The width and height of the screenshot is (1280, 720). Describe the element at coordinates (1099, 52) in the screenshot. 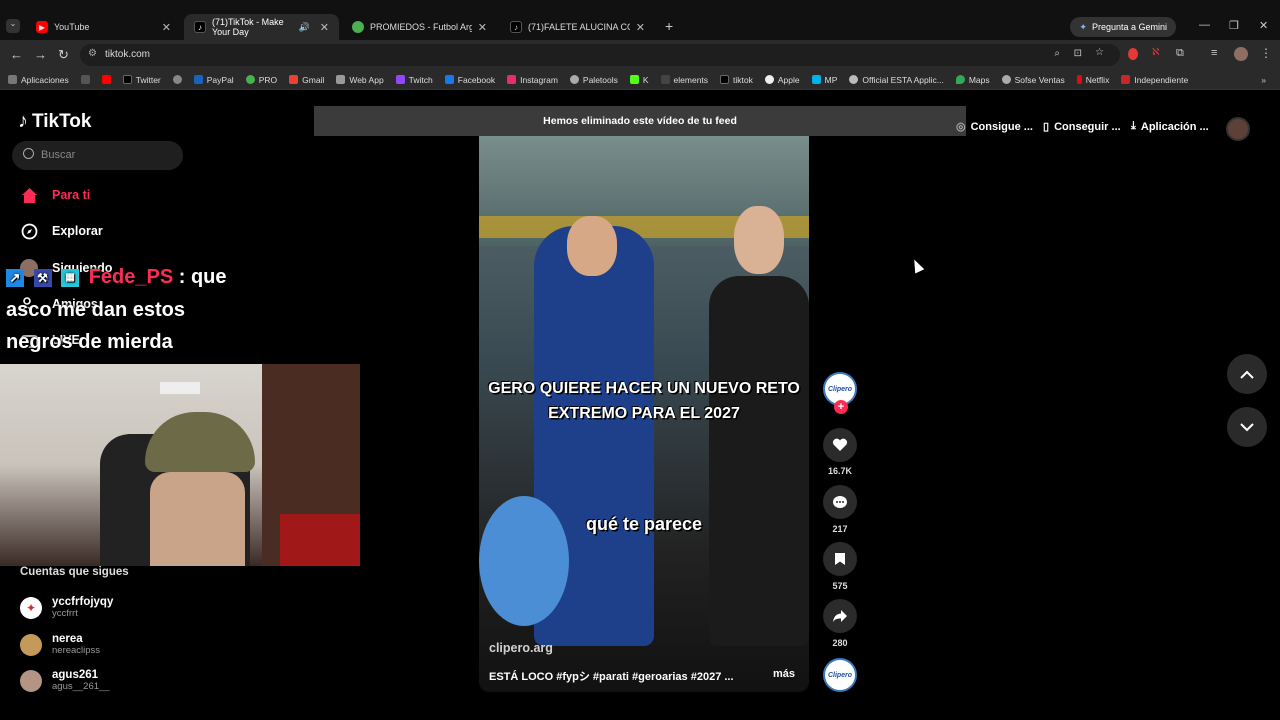

I see `bookmark-star-icon: ☆` at that location.